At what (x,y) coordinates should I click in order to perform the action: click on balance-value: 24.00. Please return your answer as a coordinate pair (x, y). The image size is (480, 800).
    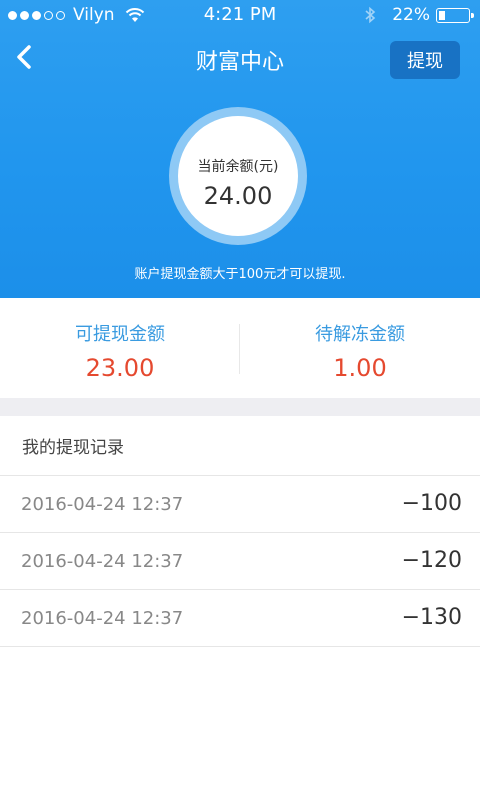
    Looking at the image, I should click on (238, 196).